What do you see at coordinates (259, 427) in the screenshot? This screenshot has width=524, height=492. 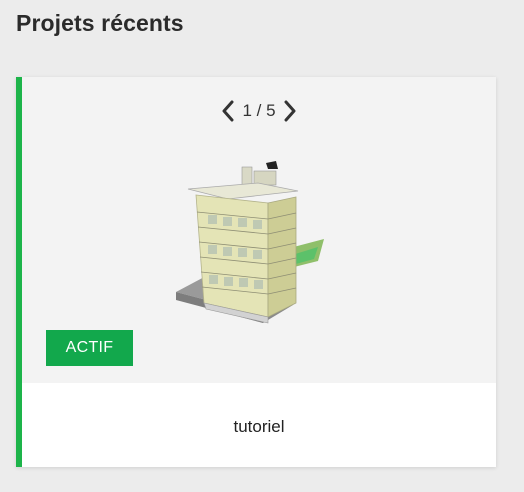 I see `project-name: tutoriel` at bounding box center [259, 427].